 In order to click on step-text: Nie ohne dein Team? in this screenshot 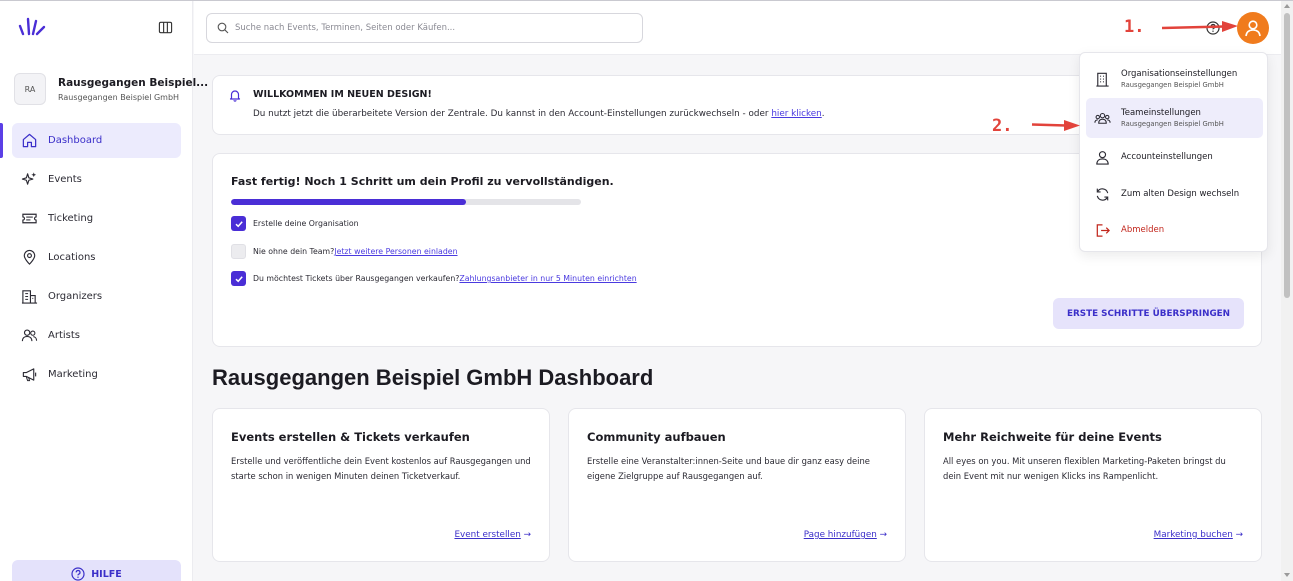, I will do `click(294, 251)`.